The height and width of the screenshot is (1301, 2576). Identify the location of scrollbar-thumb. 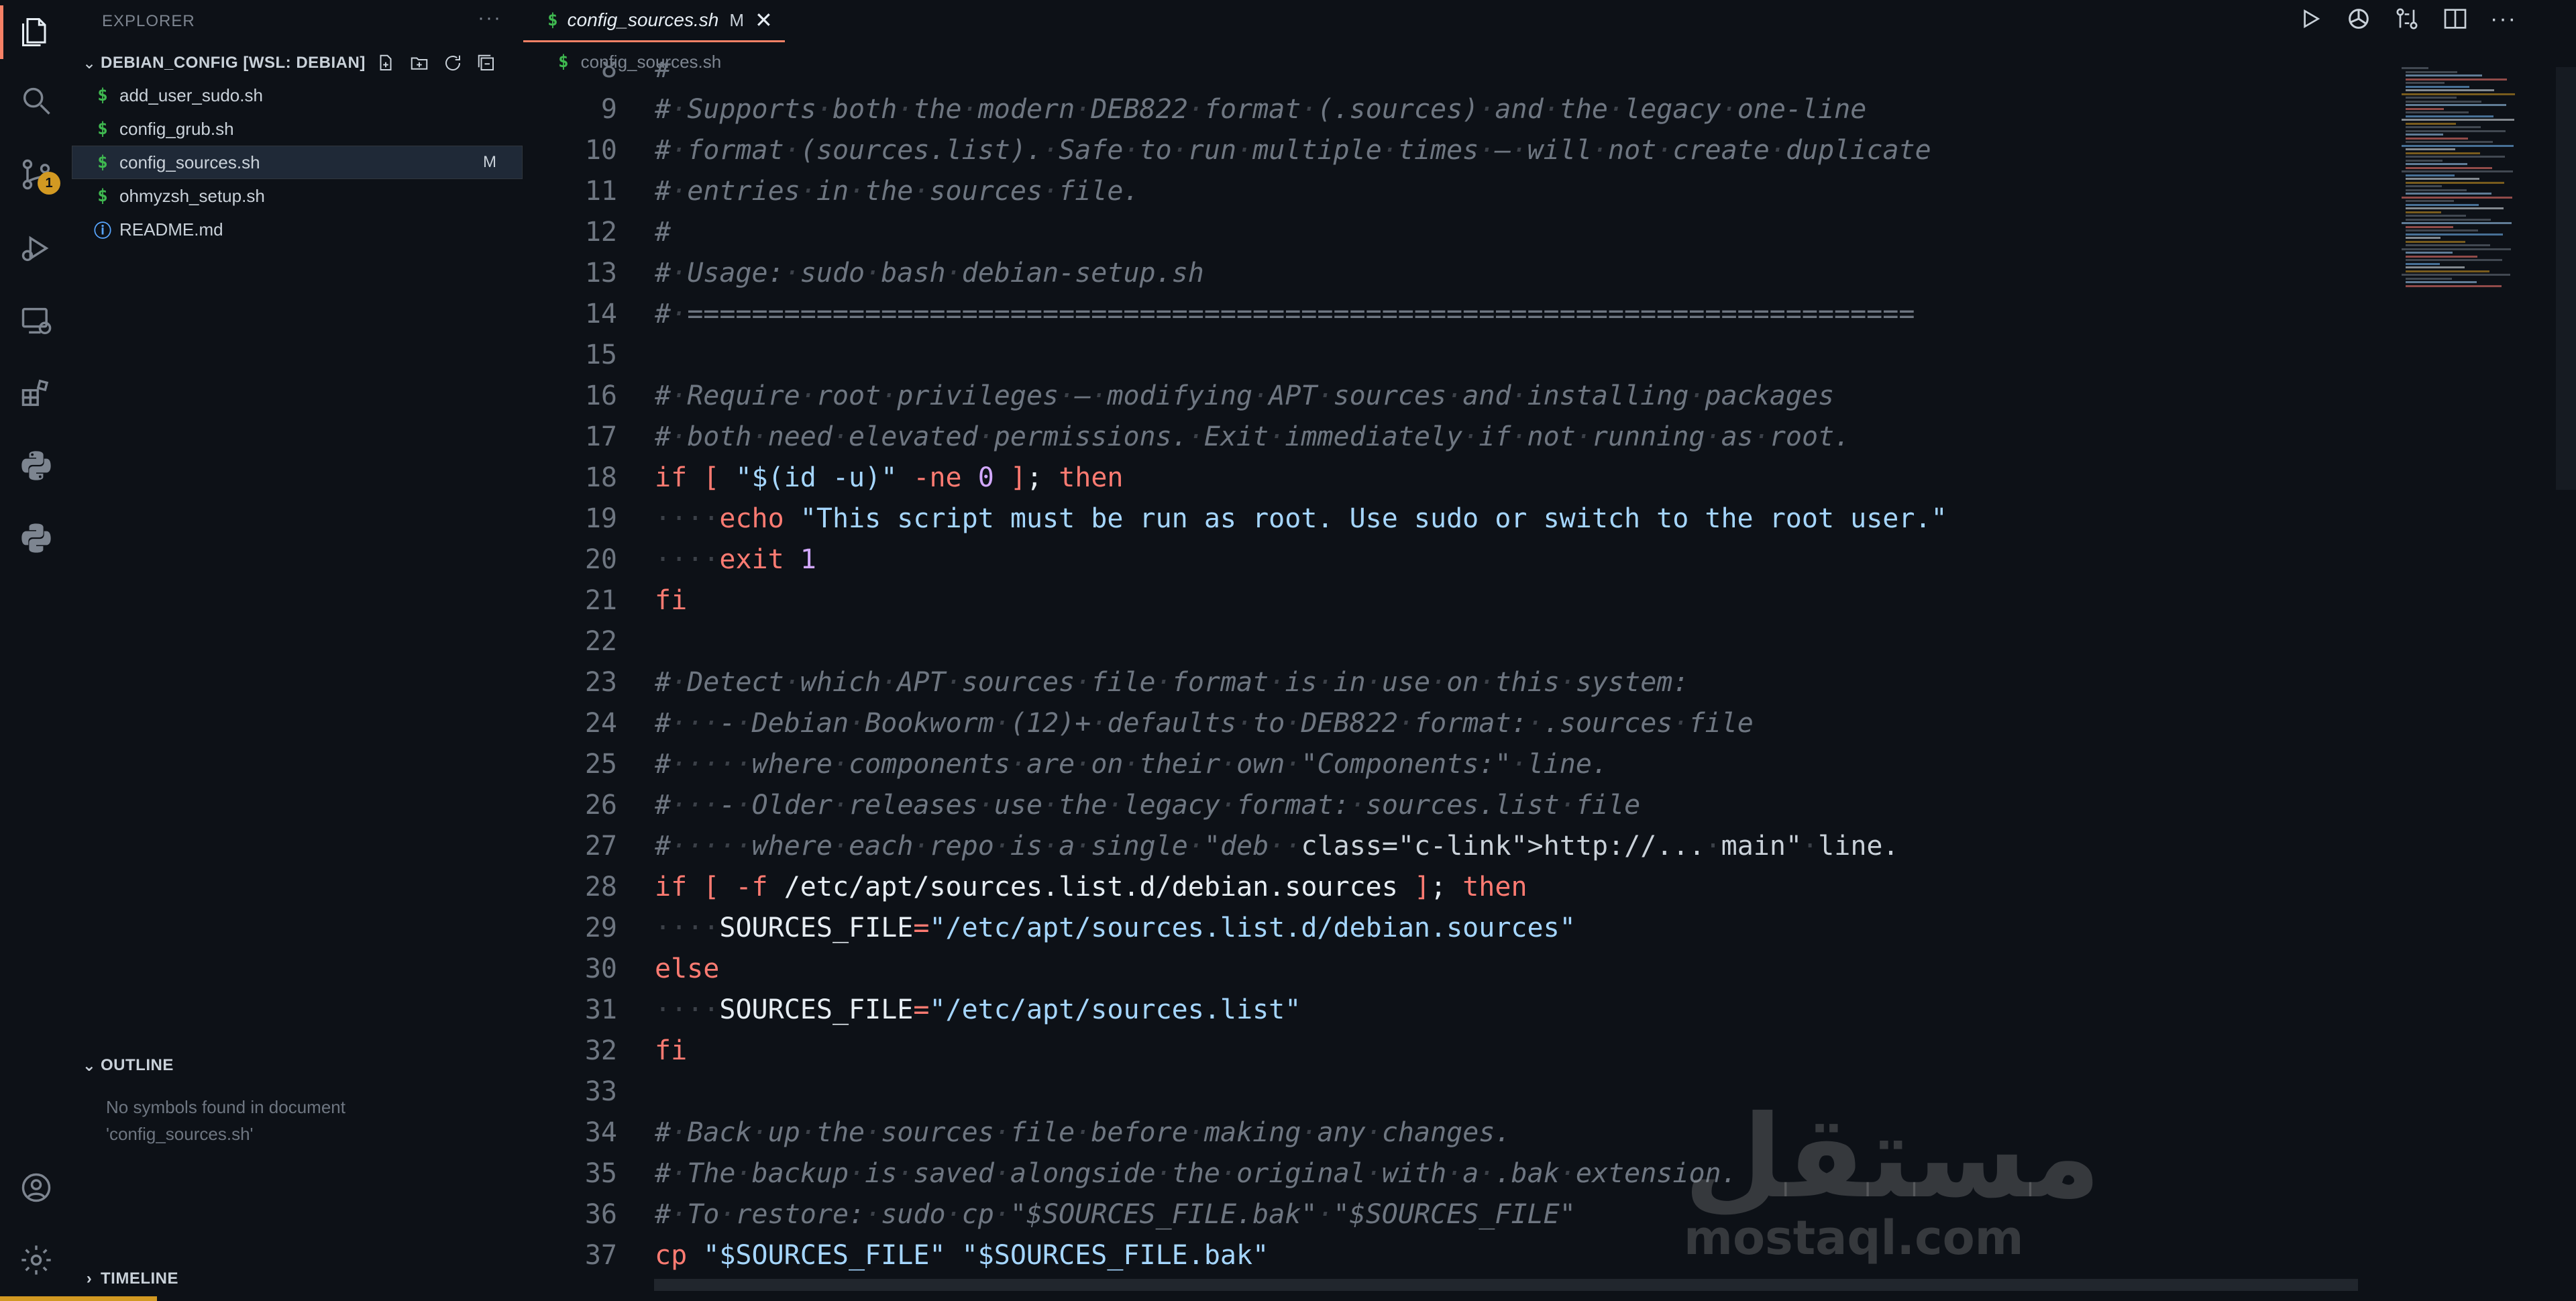
(2566, 278).